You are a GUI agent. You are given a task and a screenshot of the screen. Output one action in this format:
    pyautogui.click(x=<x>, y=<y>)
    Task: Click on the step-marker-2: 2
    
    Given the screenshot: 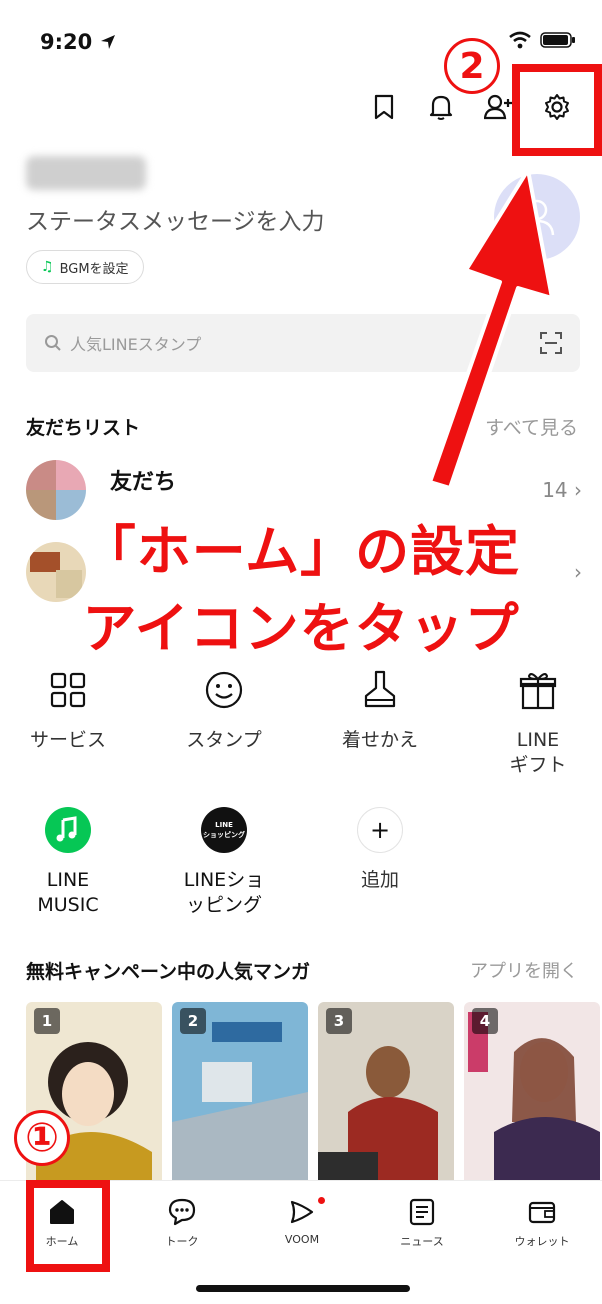 What is the action you would take?
    pyautogui.click(x=472, y=66)
    